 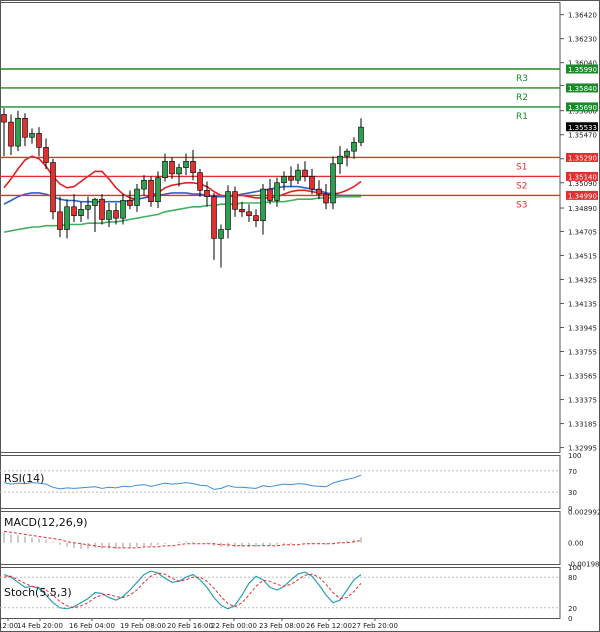 What do you see at coordinates (582, 70) in the screenshot?
I see `level-price-label: 1.35990` at bounding box center [582, 70].